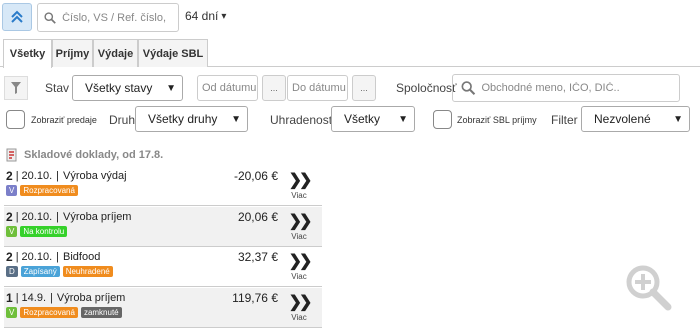  Describe the element at coordinates (622, 119) in the screenshot. I see `filter-value: Nezvolené` at that location.